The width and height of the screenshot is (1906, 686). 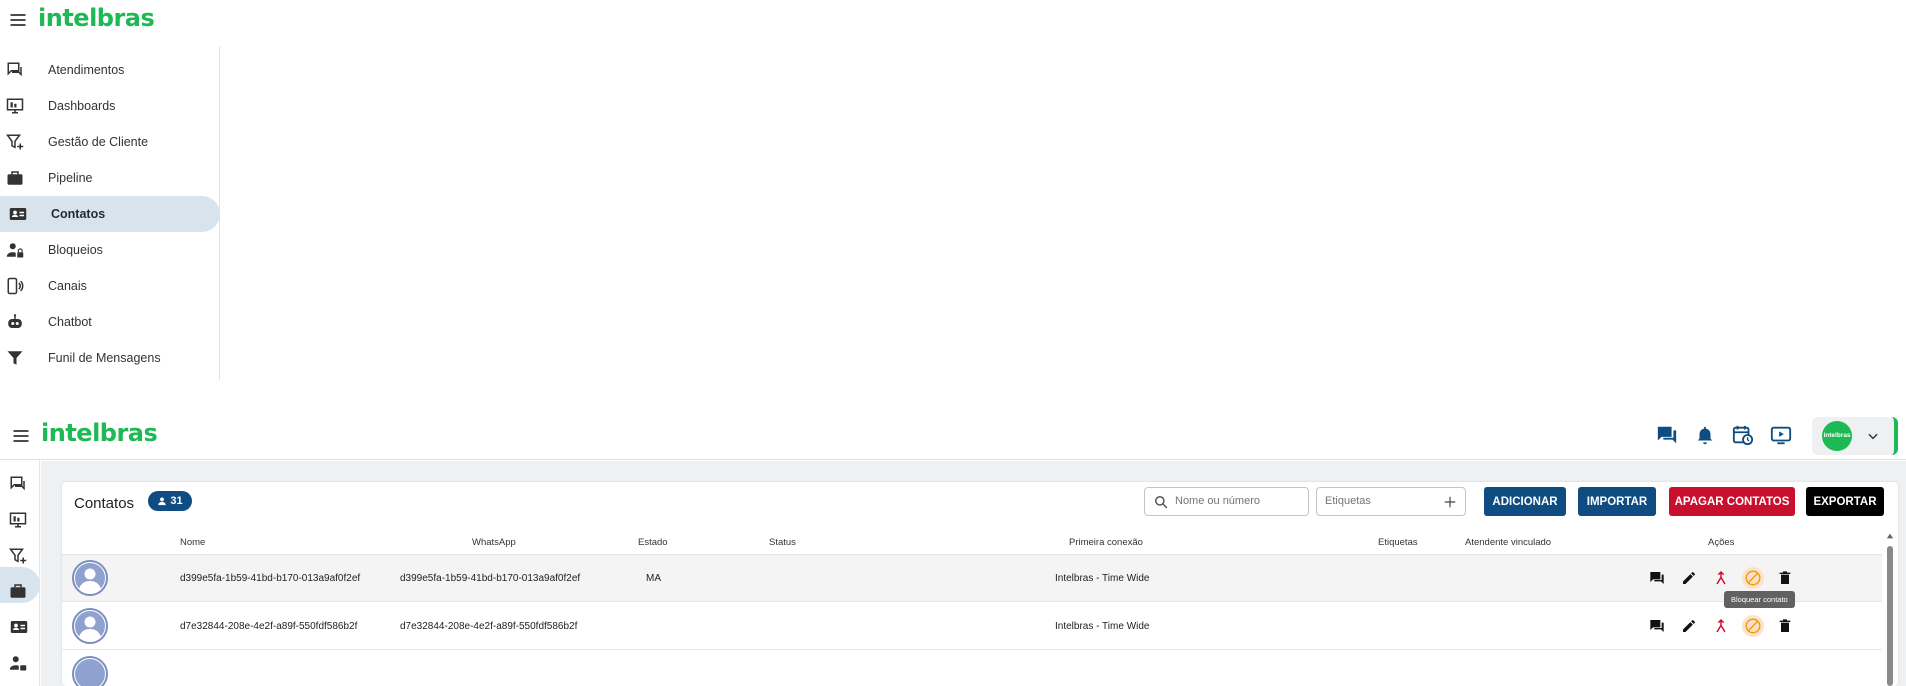 What do you see at coordinates (489, 626) in the screenshot?
I see `contact-whatsapp: d7e32844-208e-4e2f-a89f-550fdf586b2f` at bounding box center [489, 626].